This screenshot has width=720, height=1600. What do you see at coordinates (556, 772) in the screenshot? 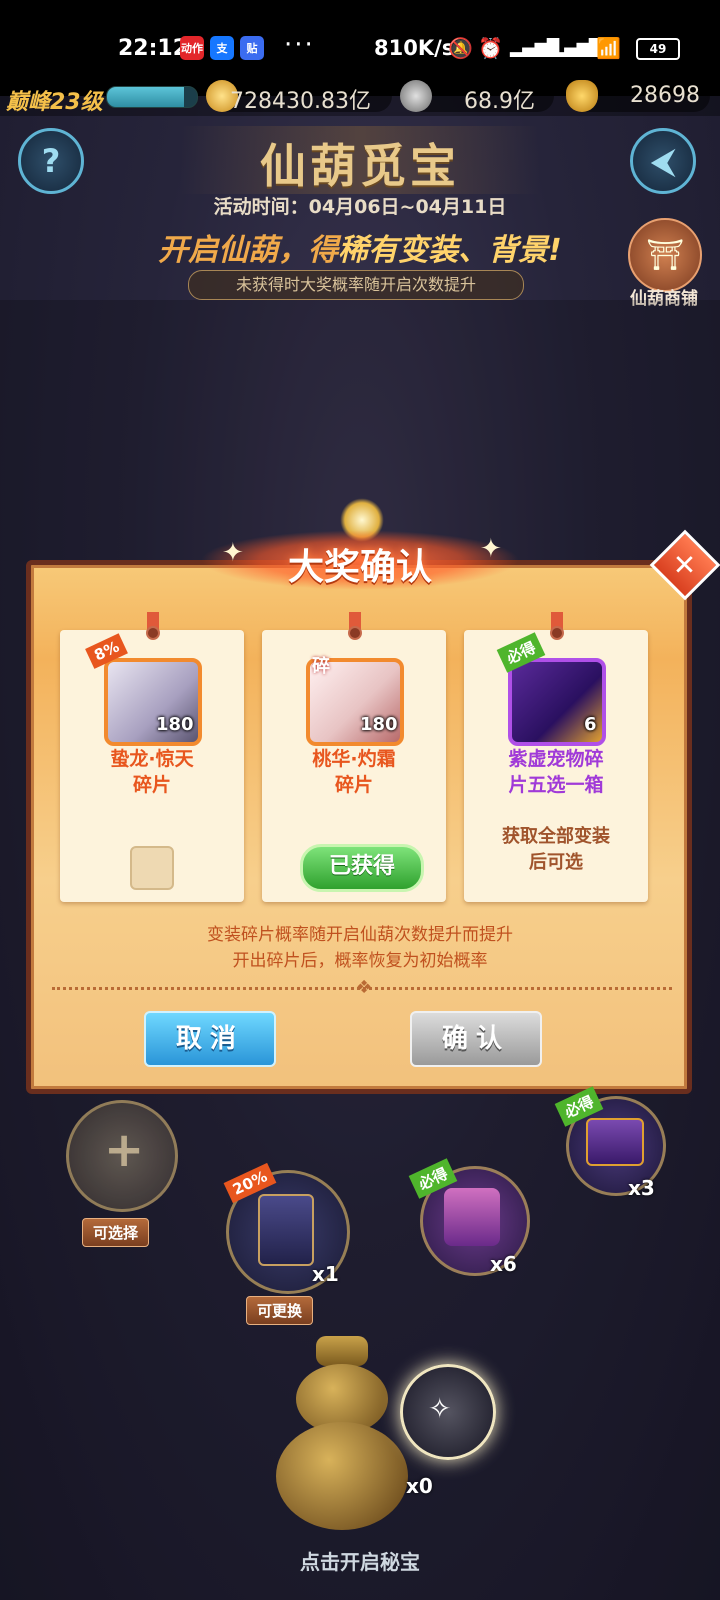
I see `prize-name: 紫虚宠物碎片五选一箱` at bounding box center [556, 772].